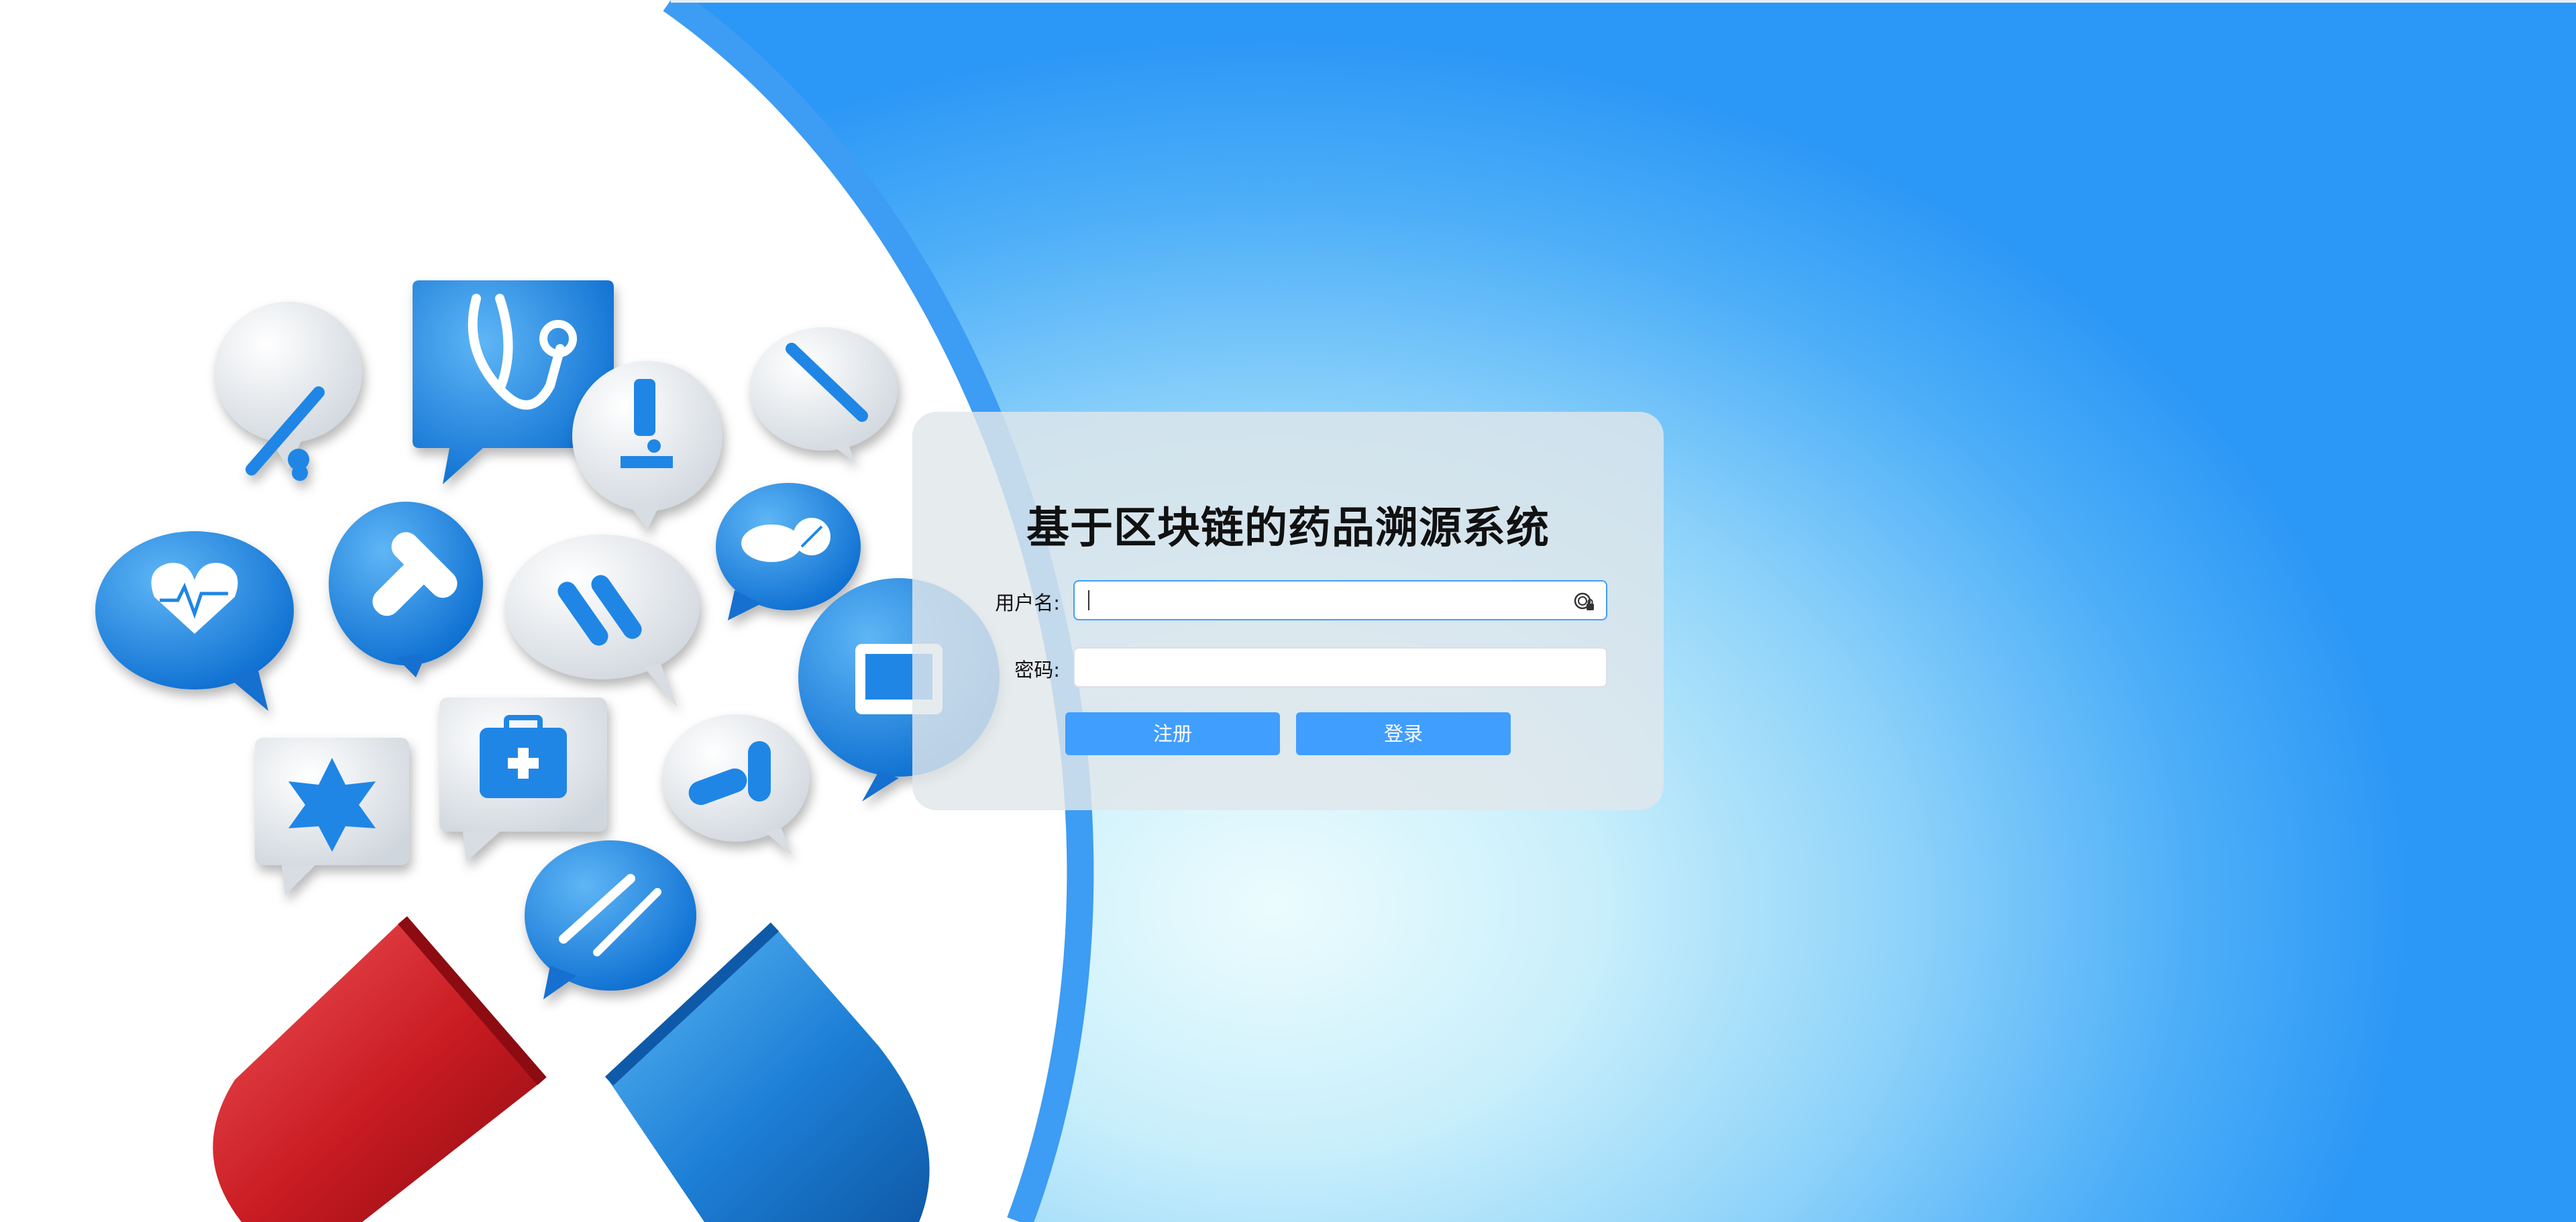  Describe the element at coordinates (1403, 733) in the screenshot. I see `login-button: 登录` at that location.